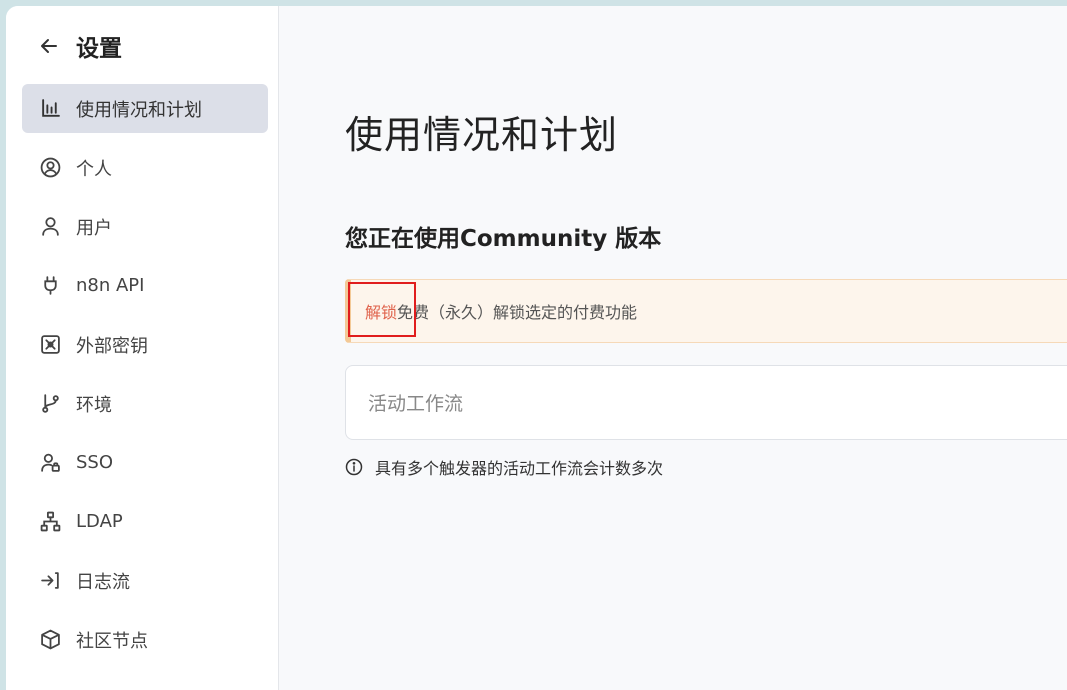  Describe the element at coordinates (519, 468) in the screenshot. I see `info-text: 具有多个触发器的活动工作流会计数多次` at that location.